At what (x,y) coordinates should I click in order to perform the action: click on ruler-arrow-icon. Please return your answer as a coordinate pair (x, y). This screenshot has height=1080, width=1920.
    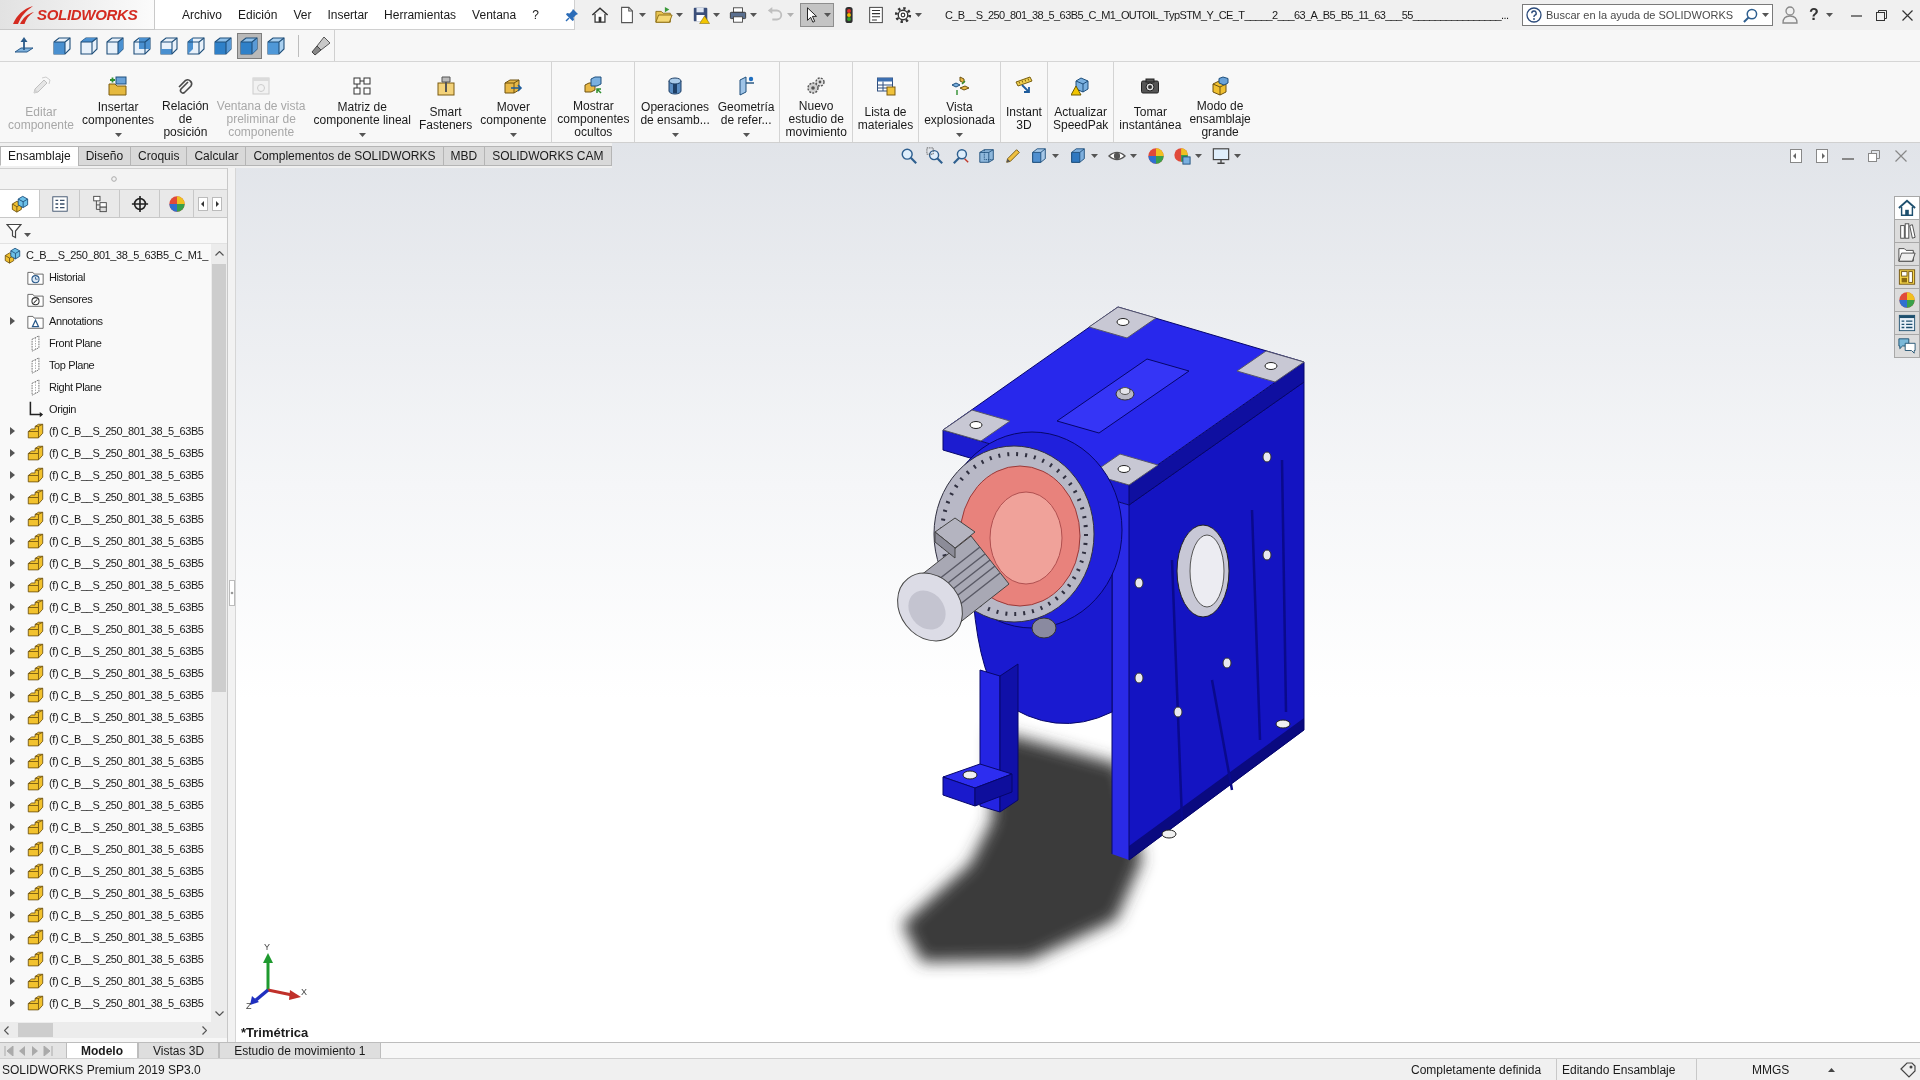
    Looking at the image, I should click on (1023, 86).